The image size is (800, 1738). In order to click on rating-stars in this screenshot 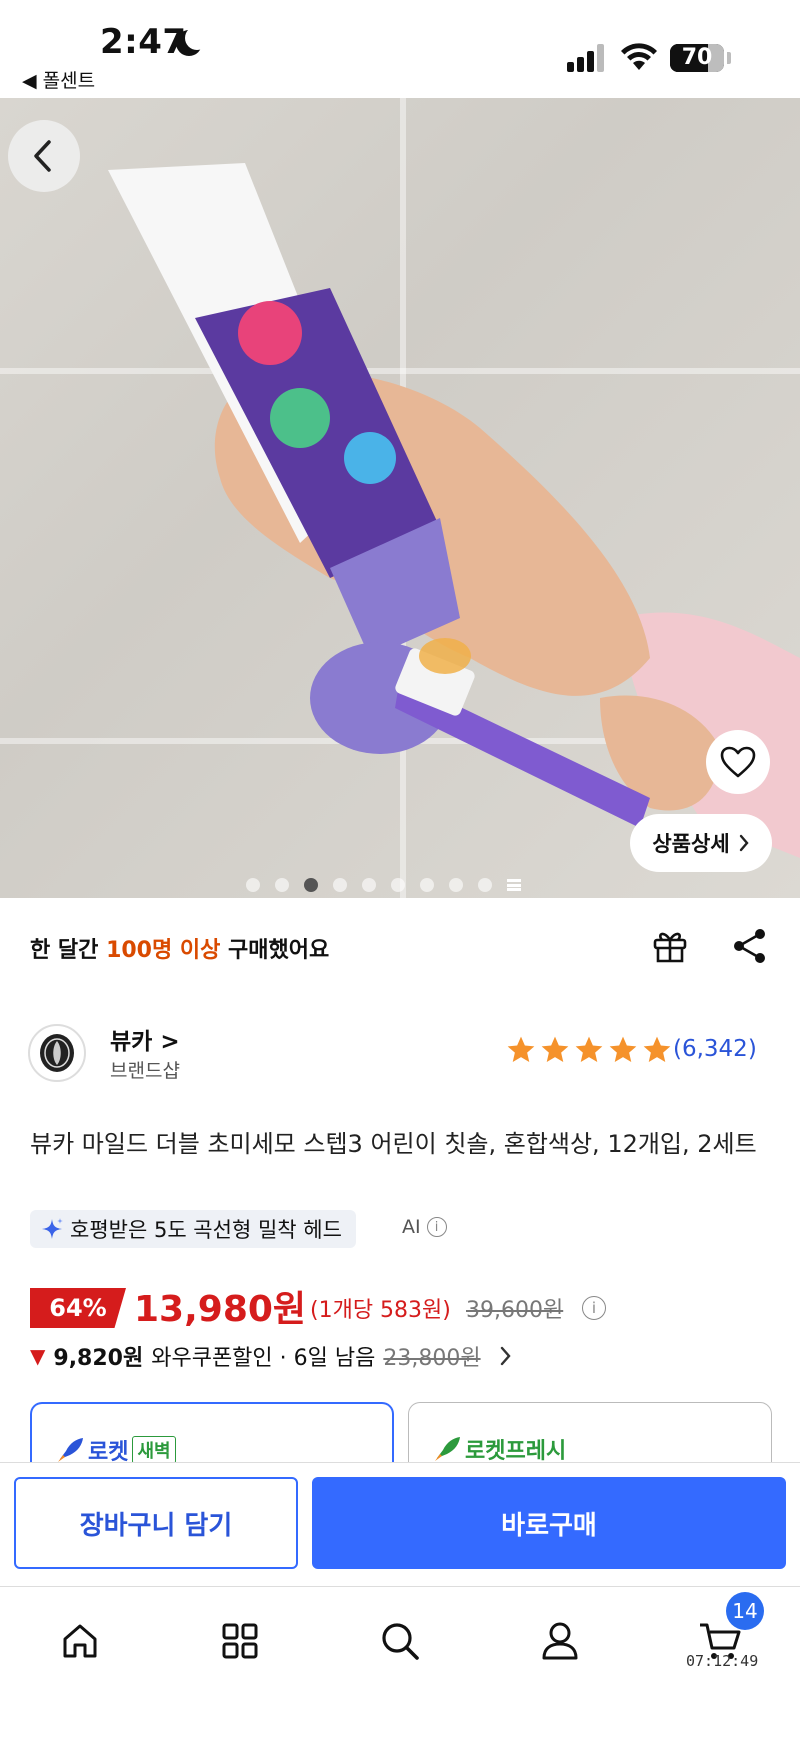, I will do `click(589, 1050)`.